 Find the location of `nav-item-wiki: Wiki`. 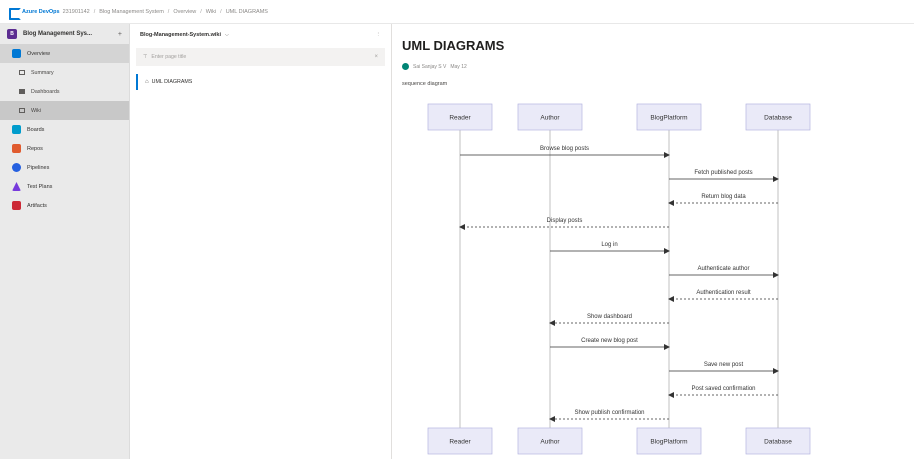

nav-item-wiki: Wiki is located at coordinates (64, 110).